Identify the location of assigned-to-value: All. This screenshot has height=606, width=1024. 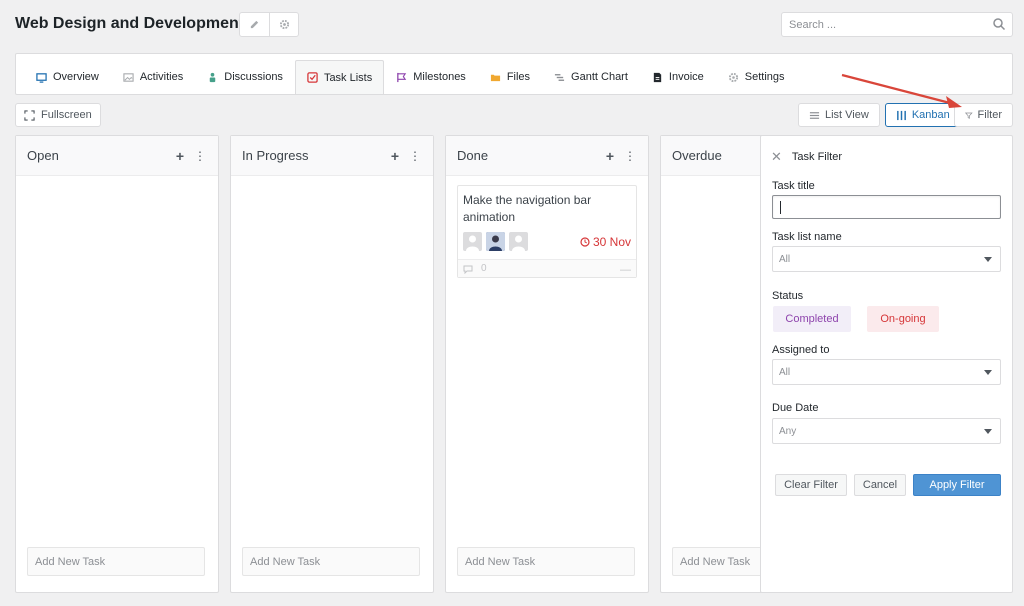
(785, 372).